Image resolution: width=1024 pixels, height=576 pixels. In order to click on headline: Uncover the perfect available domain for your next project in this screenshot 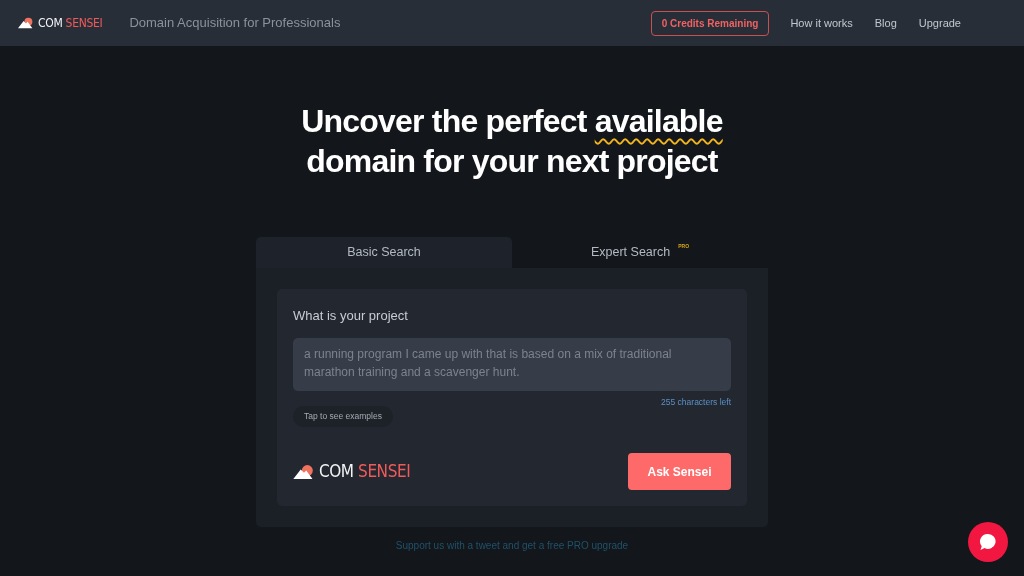, I will do `click(512, 141)`.